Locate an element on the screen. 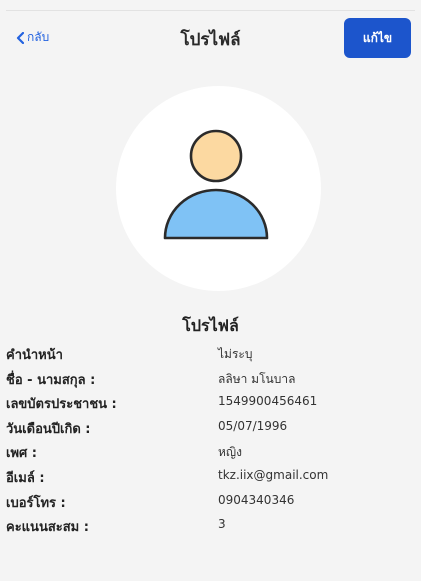  field-label: ชื่อ - นามสกุล : is located at coordinates (51, 380).